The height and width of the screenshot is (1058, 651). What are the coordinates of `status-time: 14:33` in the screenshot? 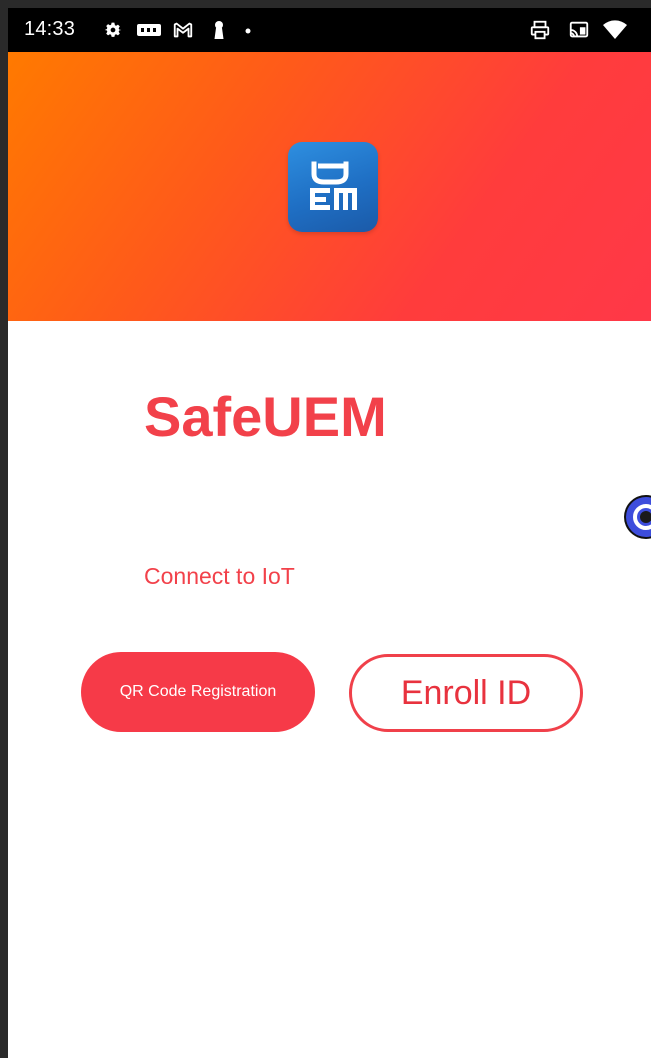 It's located at (50, 29).